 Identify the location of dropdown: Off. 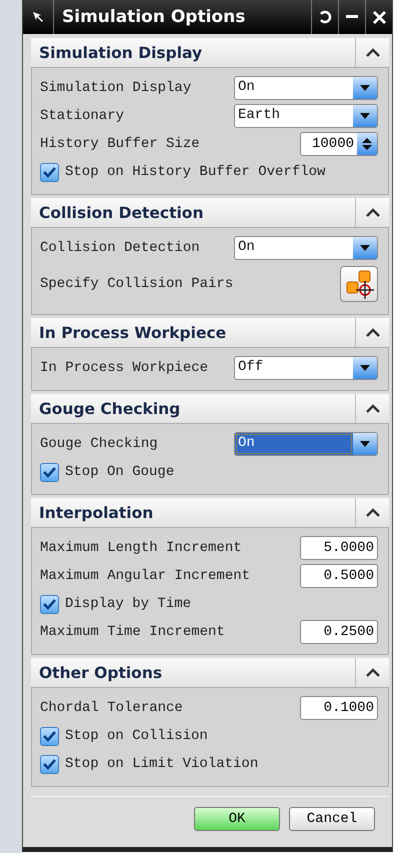
(306, 368).